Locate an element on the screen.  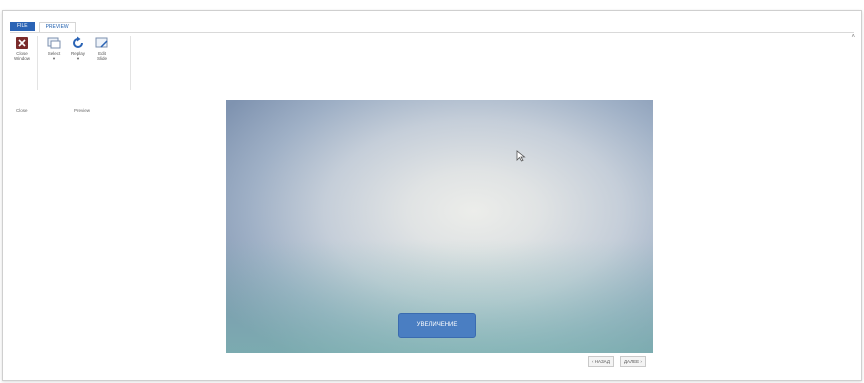
replay-button: Replay ▾ is located at coordinates (78, 49).